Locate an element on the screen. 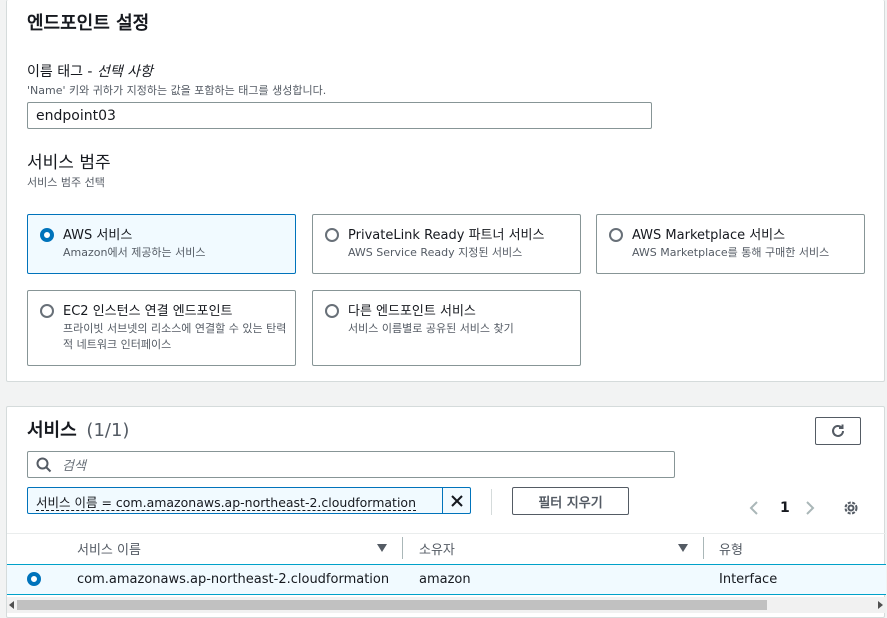 The height and width of the screenshot is (618, 887). table-header-border is located at coordinates (446, 533).